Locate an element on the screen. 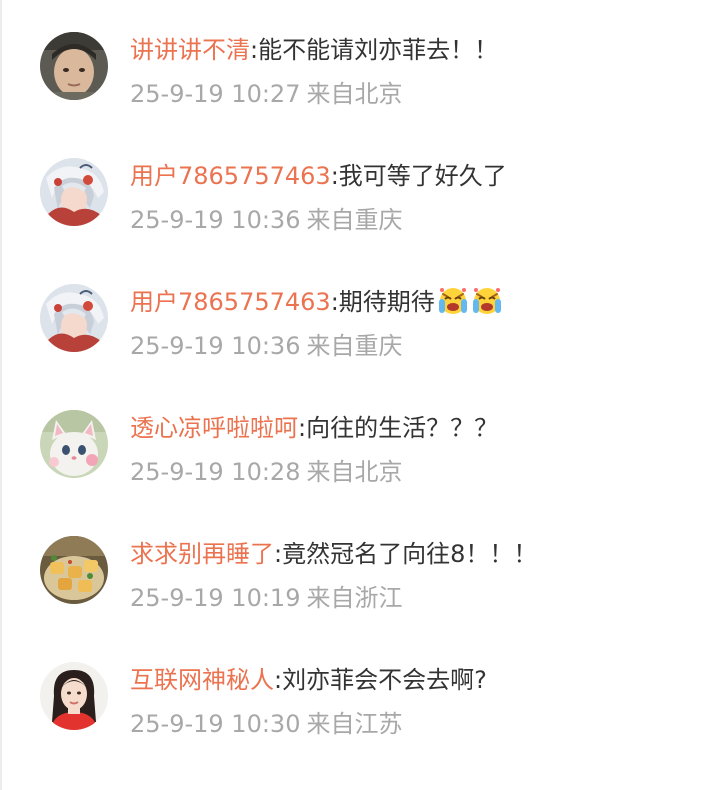 The width and height of the screenshot is (706, 790). comment-meta: 25-9-19 10:27 来自北京 is located at coordinates (413, 94).